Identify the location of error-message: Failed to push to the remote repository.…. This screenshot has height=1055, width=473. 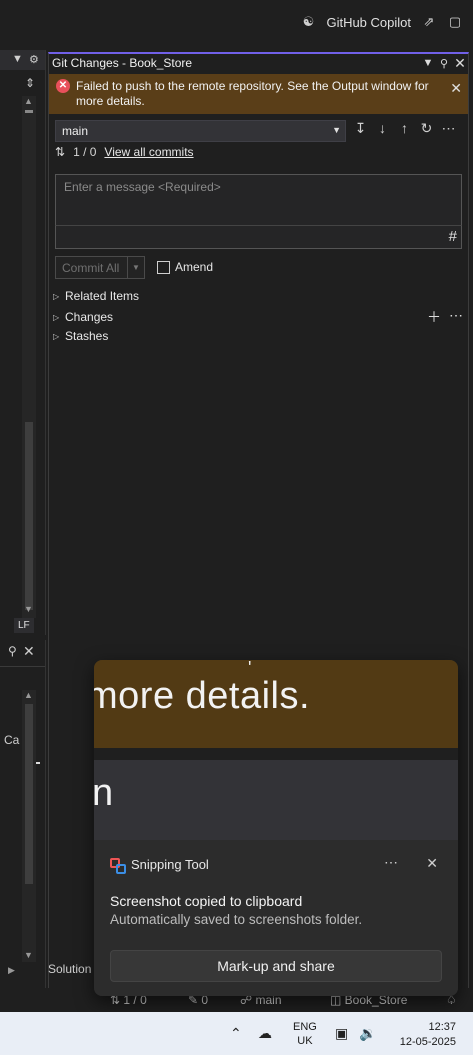
(252, 93).